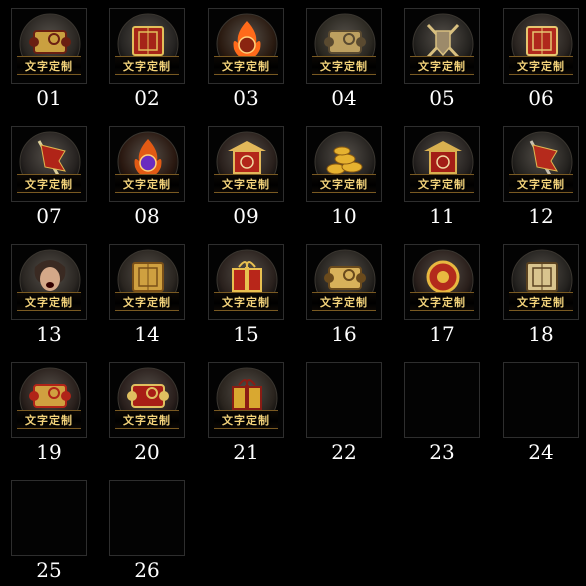  What do you see at coordinates (442, 98) in the screenshot?
I see `slot-number: 05` at bounding box center [442, 98].